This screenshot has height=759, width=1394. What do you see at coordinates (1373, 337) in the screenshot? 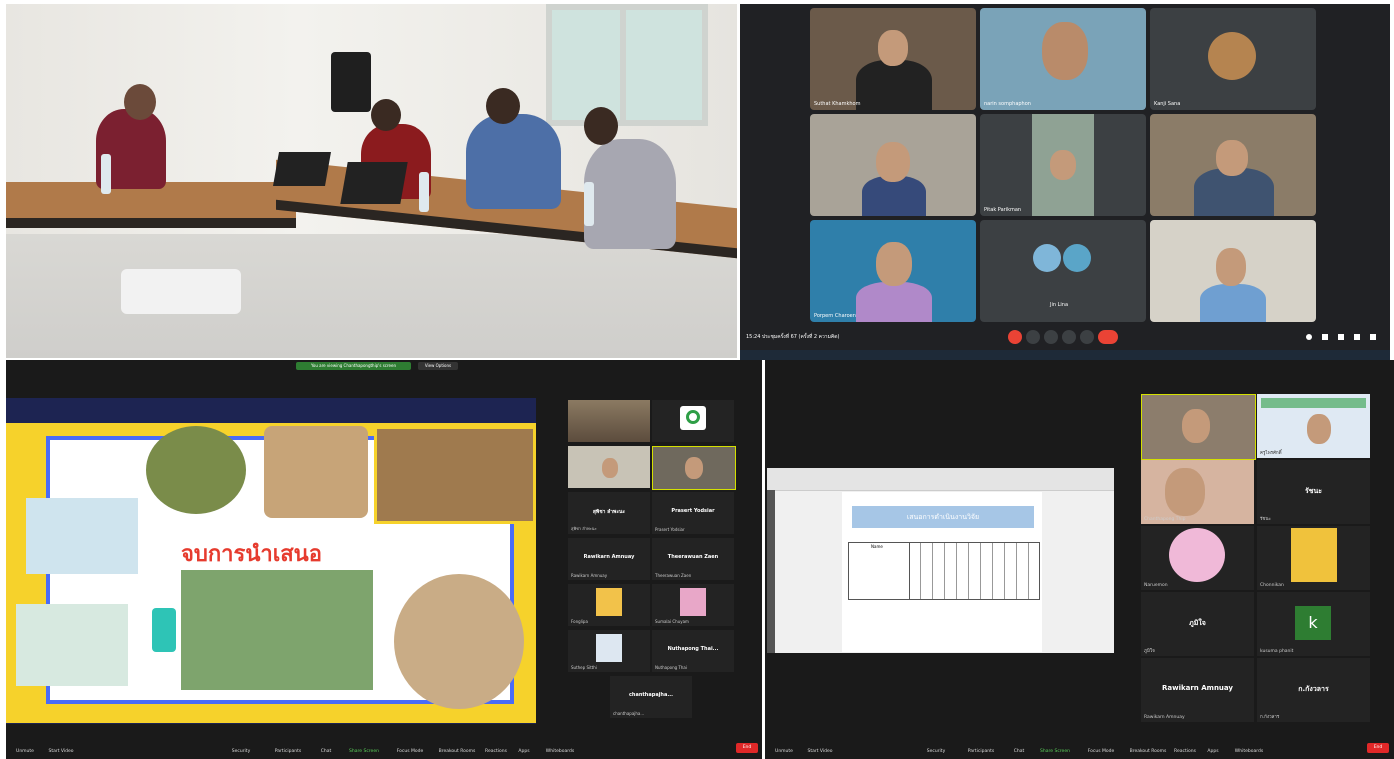
I see `lock-icon` at bounding box center [1373, 337].